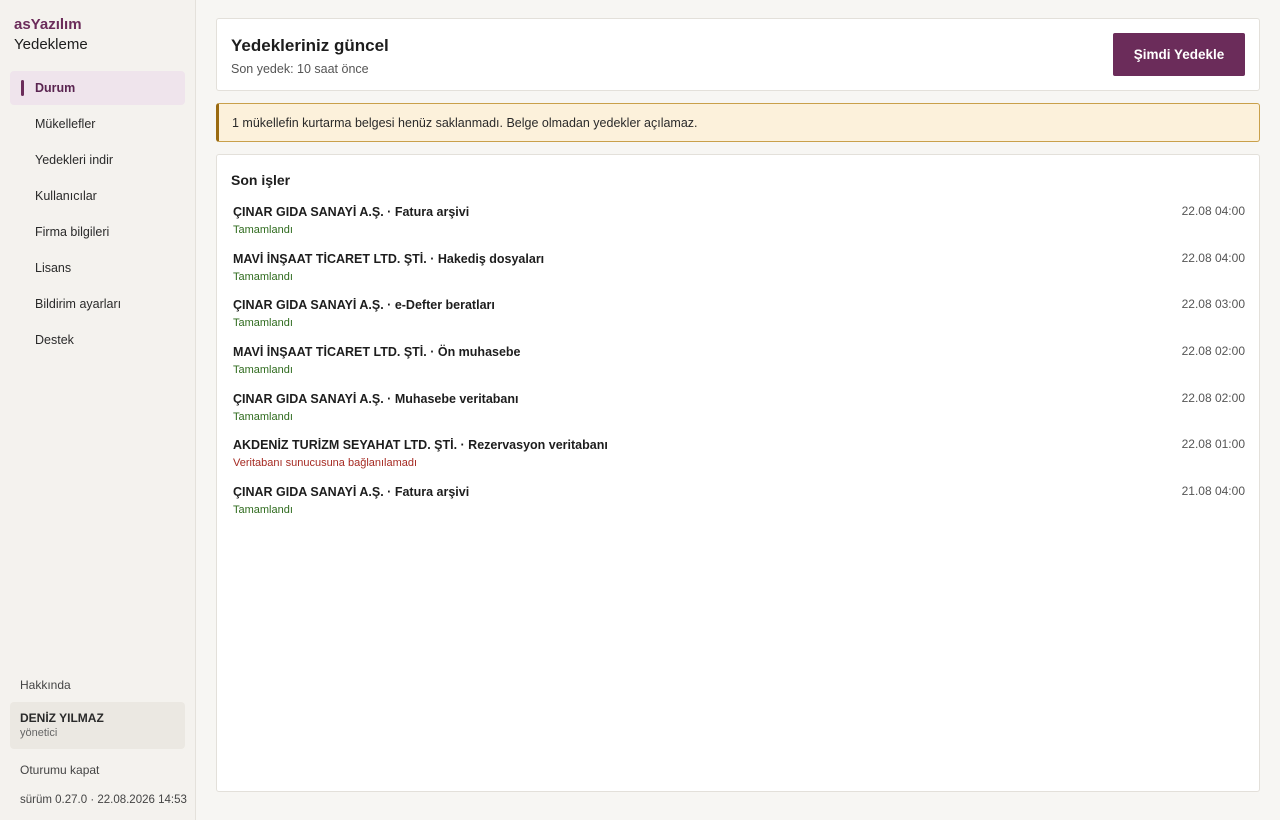 This screenshot has width=1280, height=820. What do you see at coordinates (97, 340) in the screenshot?
I see `nav-item-destek: Destek` at bounding box center [97, 340].